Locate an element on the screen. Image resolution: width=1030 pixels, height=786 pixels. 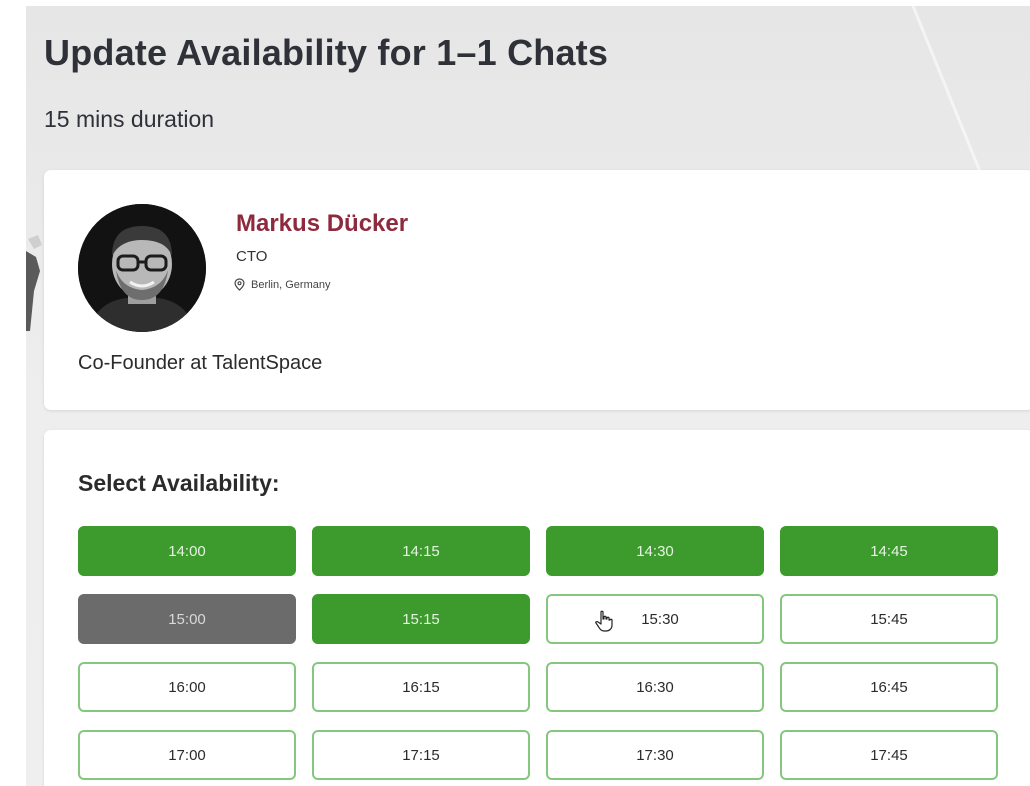
time-slot-1500: 15:00 is located at coordinates (187, 619).